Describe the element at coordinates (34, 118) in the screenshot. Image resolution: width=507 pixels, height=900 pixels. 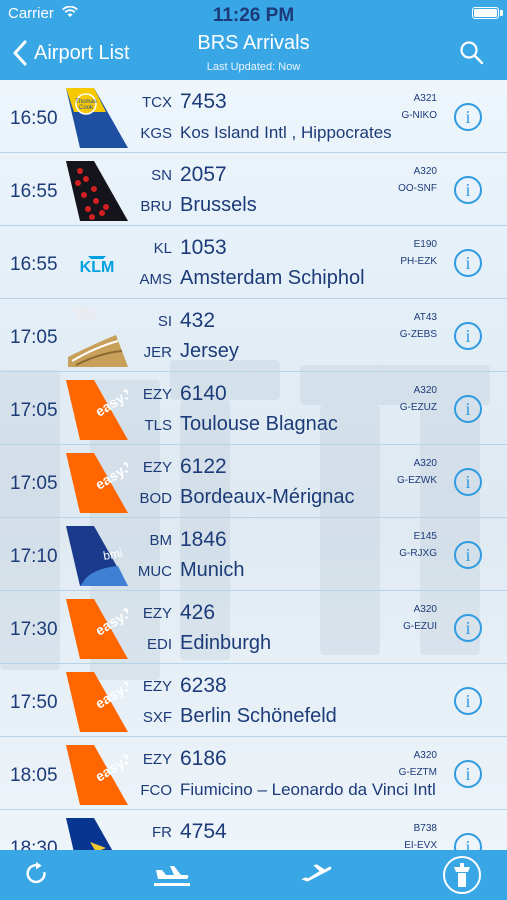
I see `arrival-time: 16:50` at that location.